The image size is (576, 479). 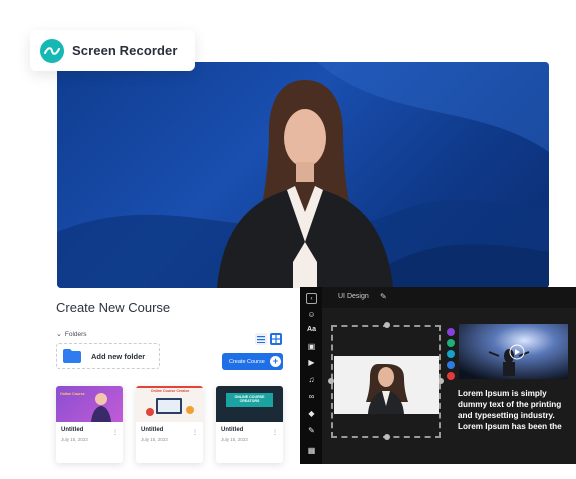 I want to click on side-tools, so click(x=451, y=354).